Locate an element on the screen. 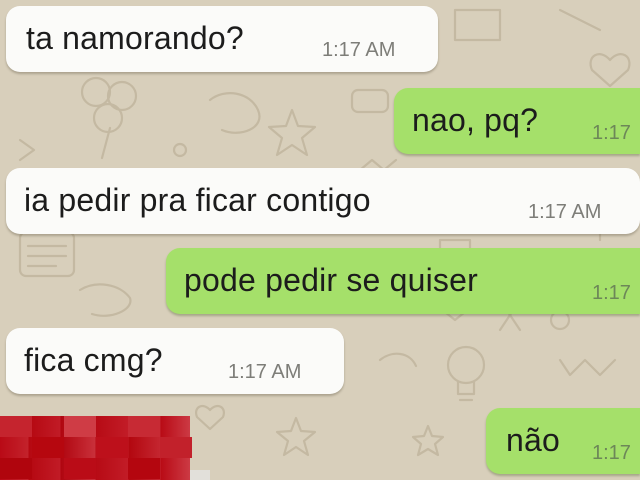  censored-region-edge is located at coordinates (200, 475).